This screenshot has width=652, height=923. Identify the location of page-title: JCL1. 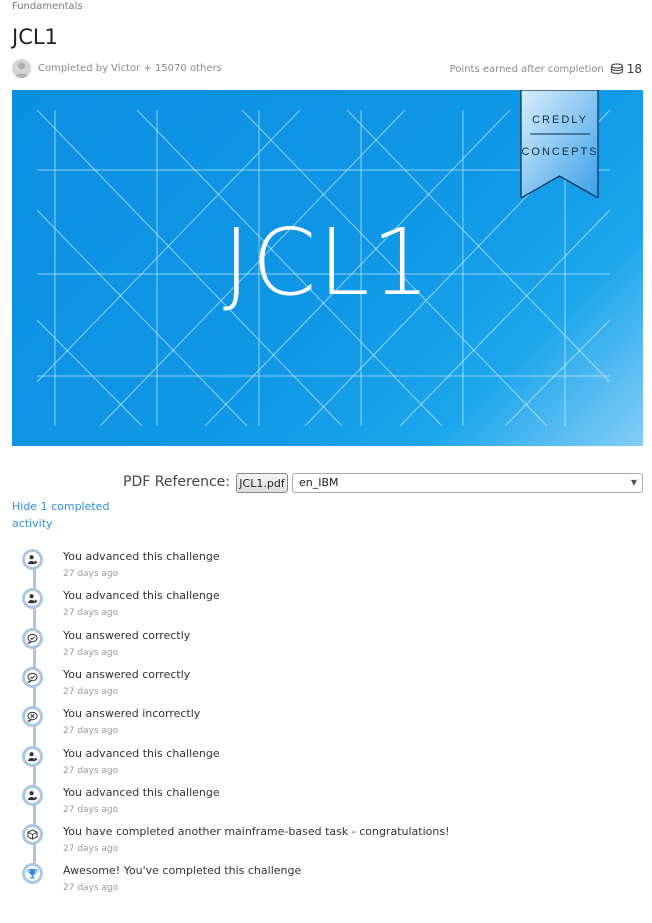
(35, 37).